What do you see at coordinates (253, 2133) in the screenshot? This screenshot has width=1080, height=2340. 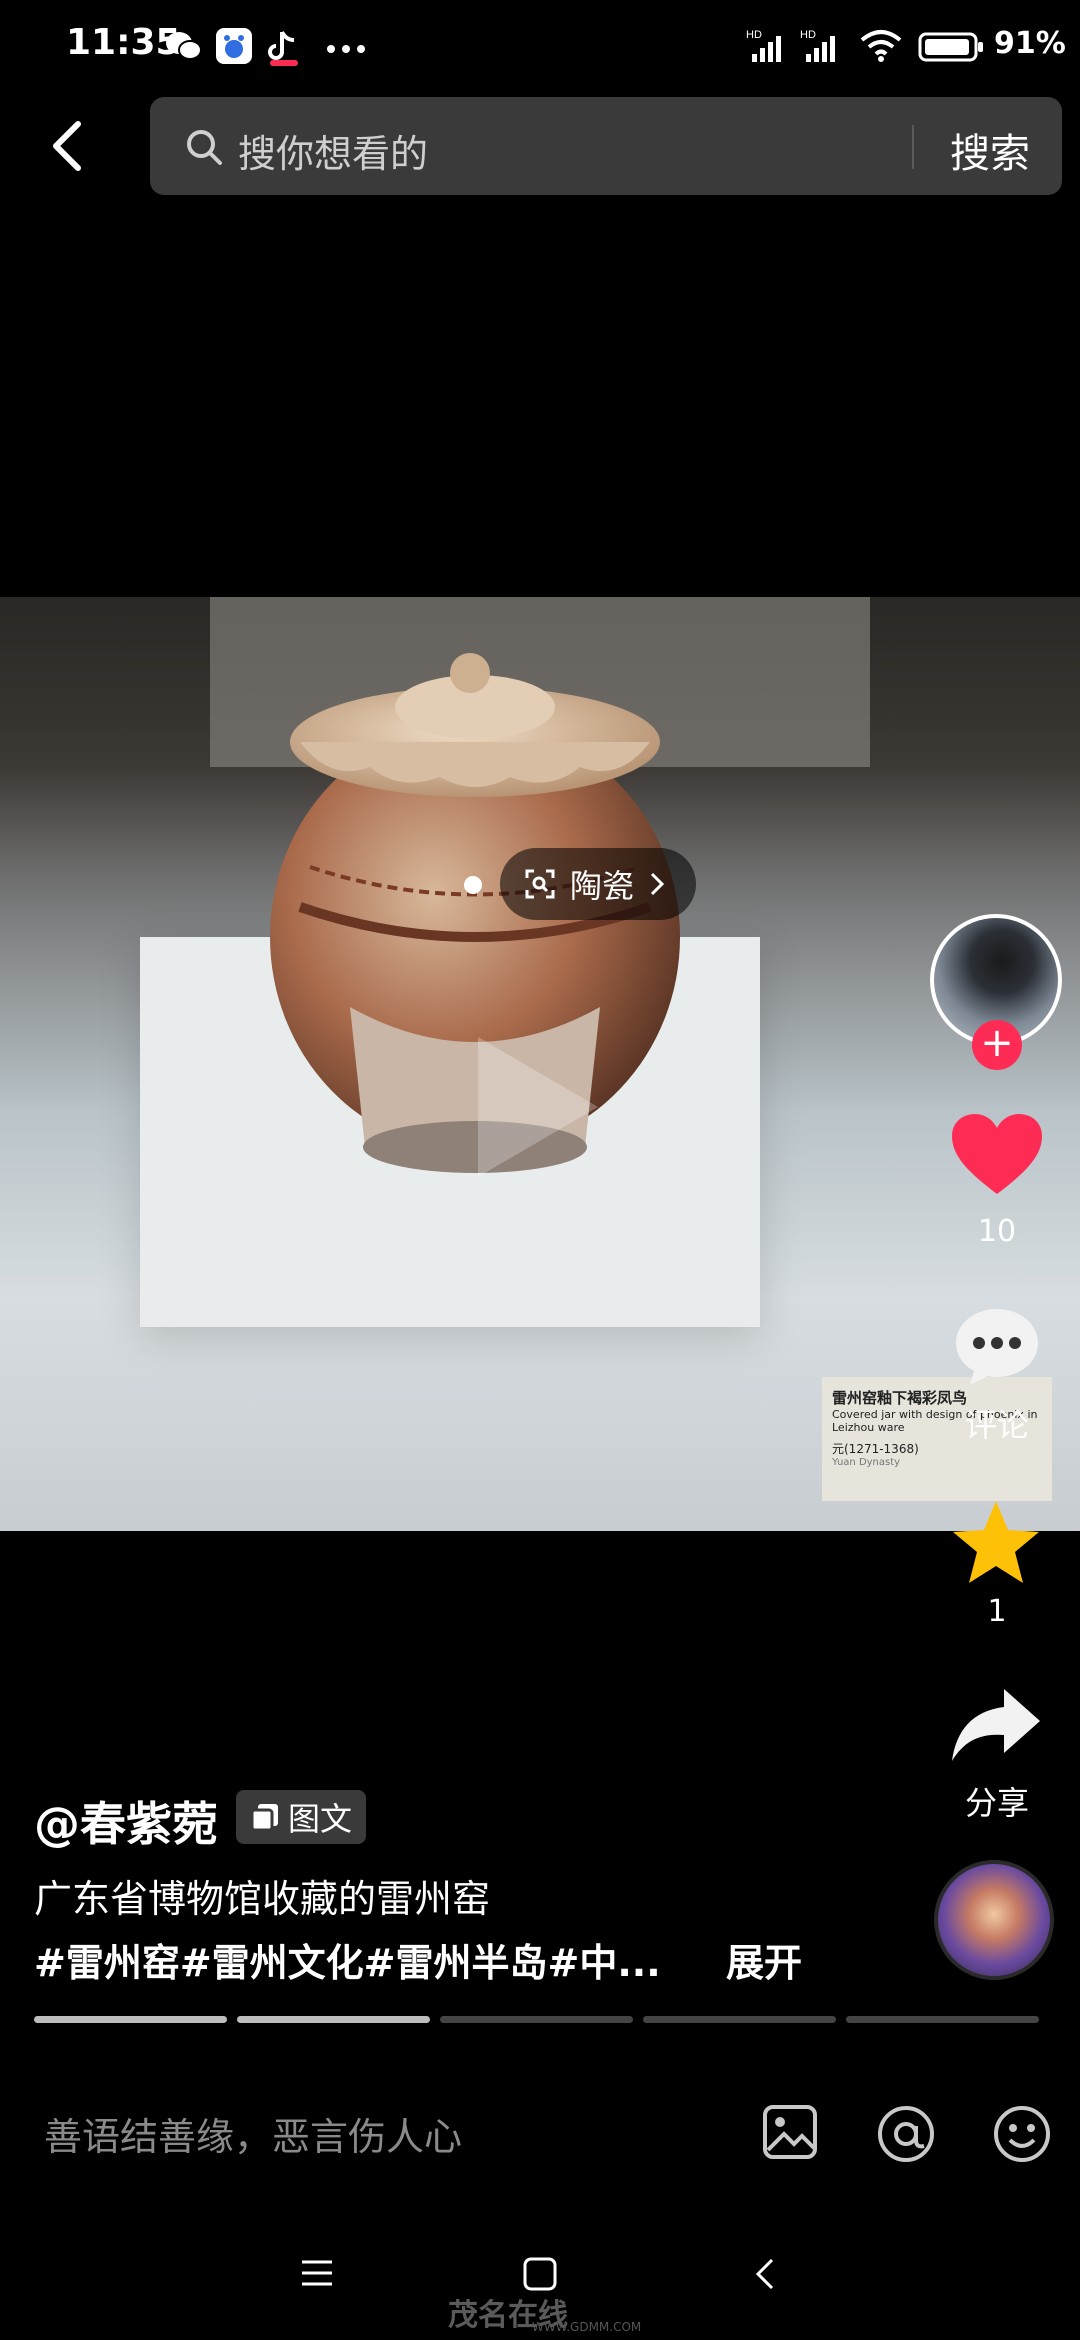 I see `comment-input: 善语结善缘，恶言伤人心` at bounding box center [253, 2133].